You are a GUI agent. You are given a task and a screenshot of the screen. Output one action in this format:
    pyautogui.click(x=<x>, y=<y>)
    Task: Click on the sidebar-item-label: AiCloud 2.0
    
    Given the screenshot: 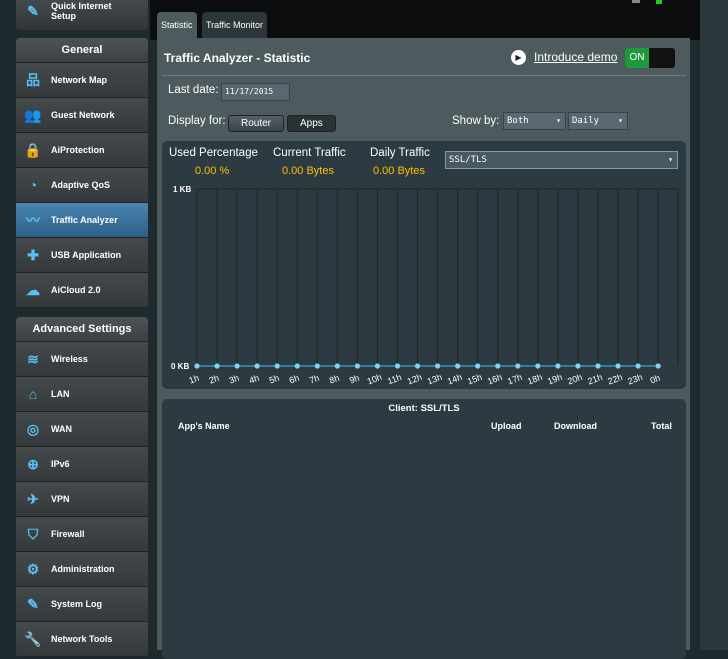 What is the action you would take?
    pyautogui.click(x=76, y=290)
    